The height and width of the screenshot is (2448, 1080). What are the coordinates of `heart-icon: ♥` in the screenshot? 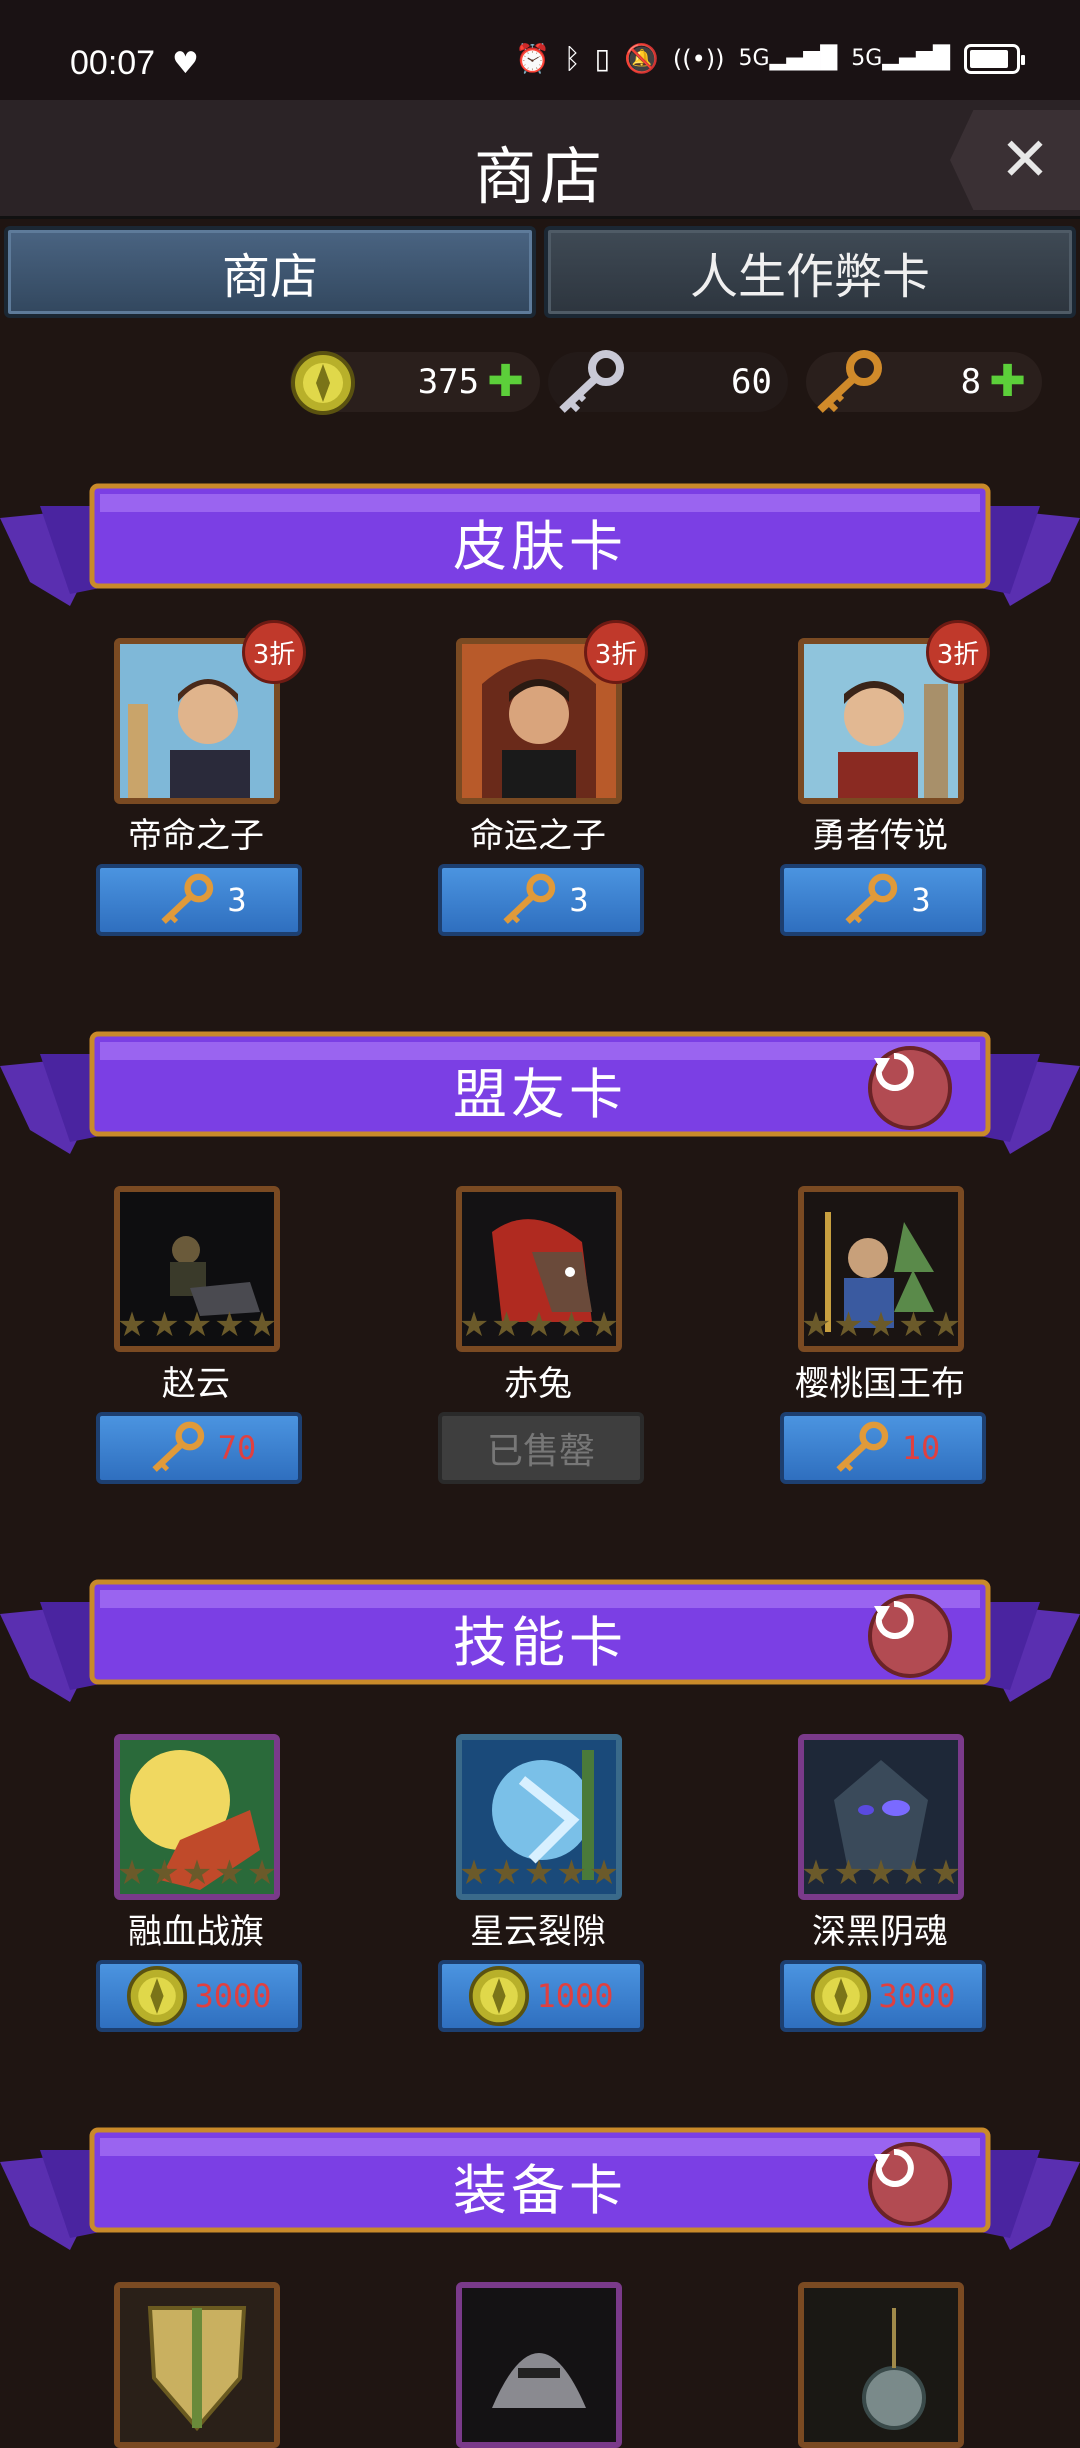 It's located at (185, 63).